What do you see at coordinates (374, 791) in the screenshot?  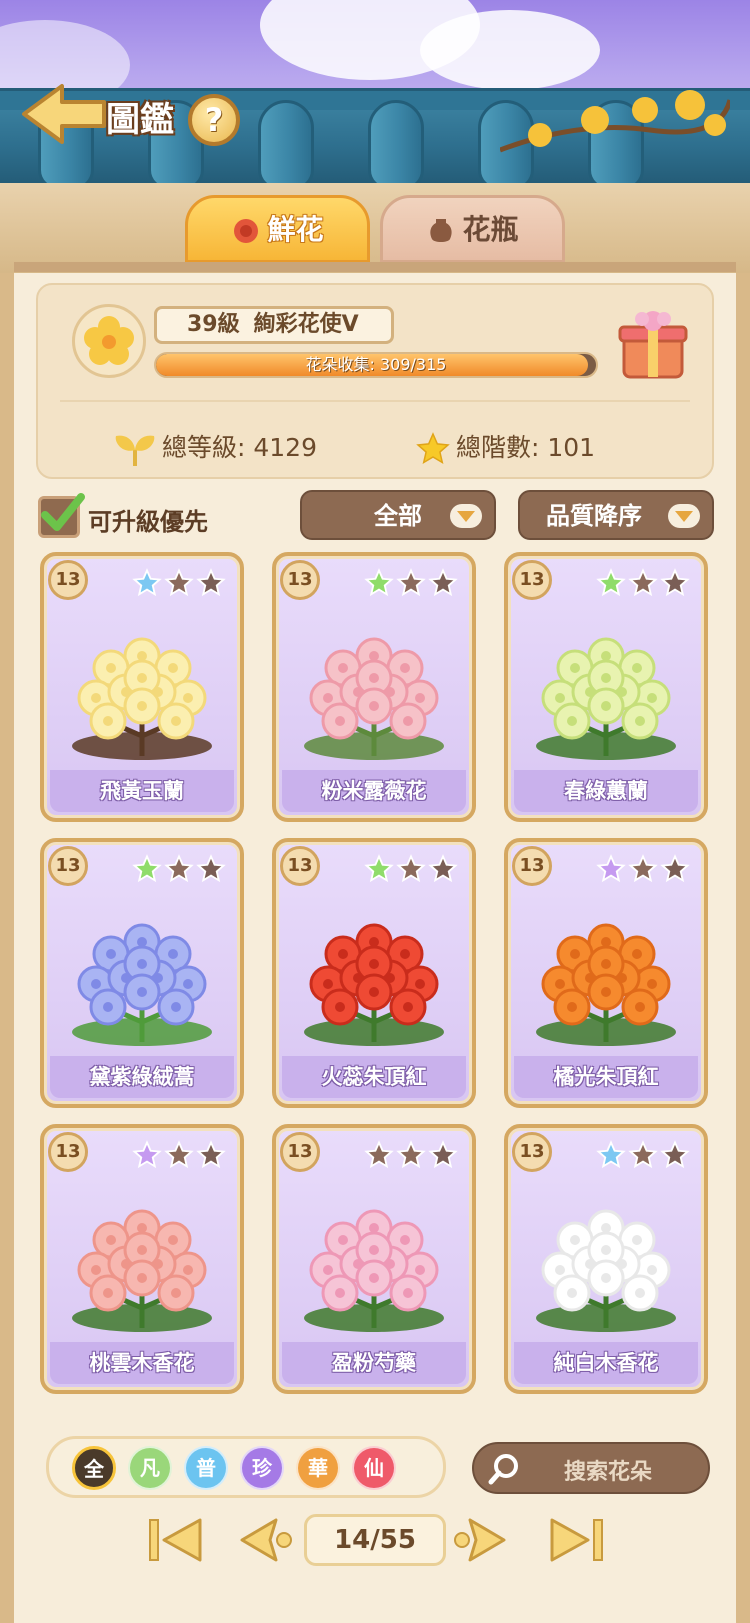 I see `flower-name: 粉米露薇花` at bounding box center [374, 791].